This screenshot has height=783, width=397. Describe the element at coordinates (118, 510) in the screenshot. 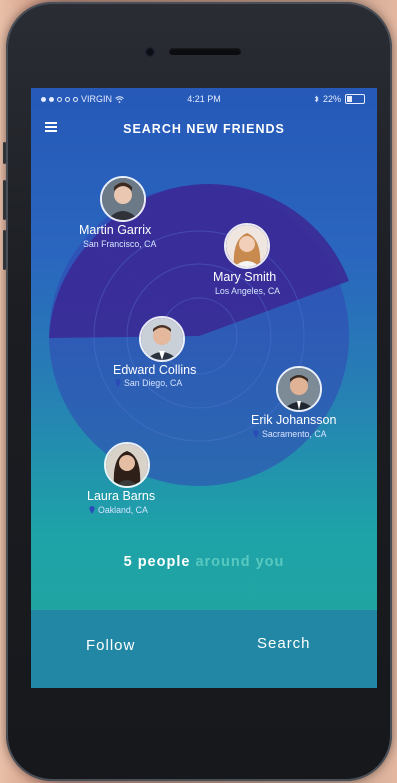

I see `person-location: Oakland, CA` at that location.